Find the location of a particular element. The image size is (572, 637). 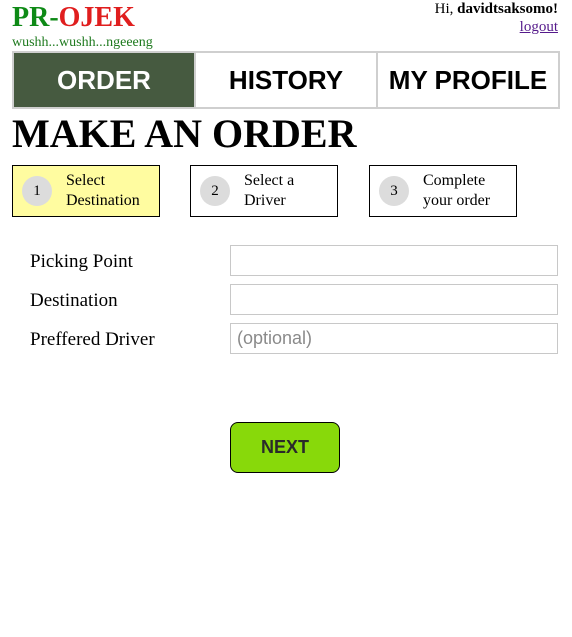

tab-my-profile: MY PROFILE is located at coordinates (468, 80).